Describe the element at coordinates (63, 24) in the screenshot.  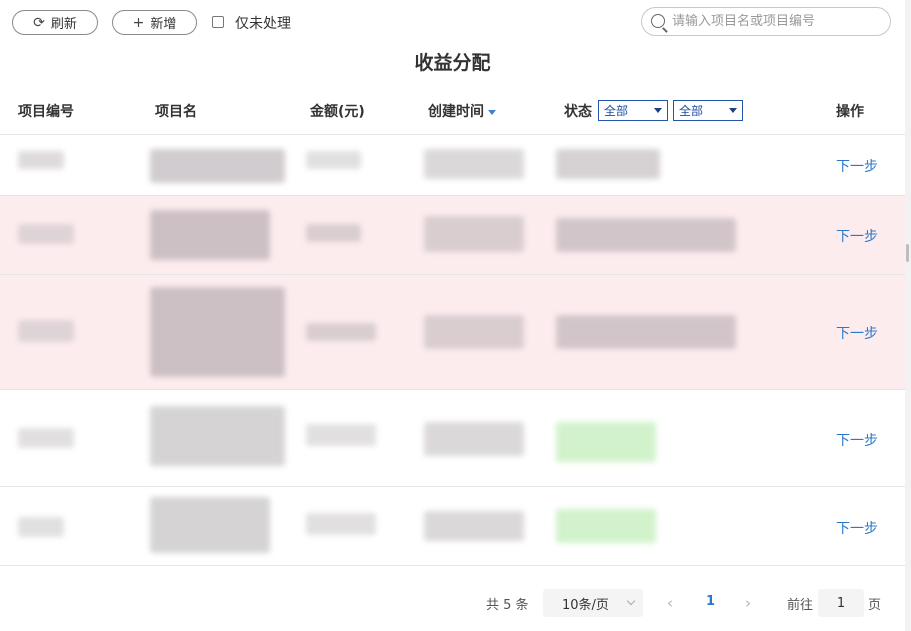
I see `refresh-label: 刷新` at that location.